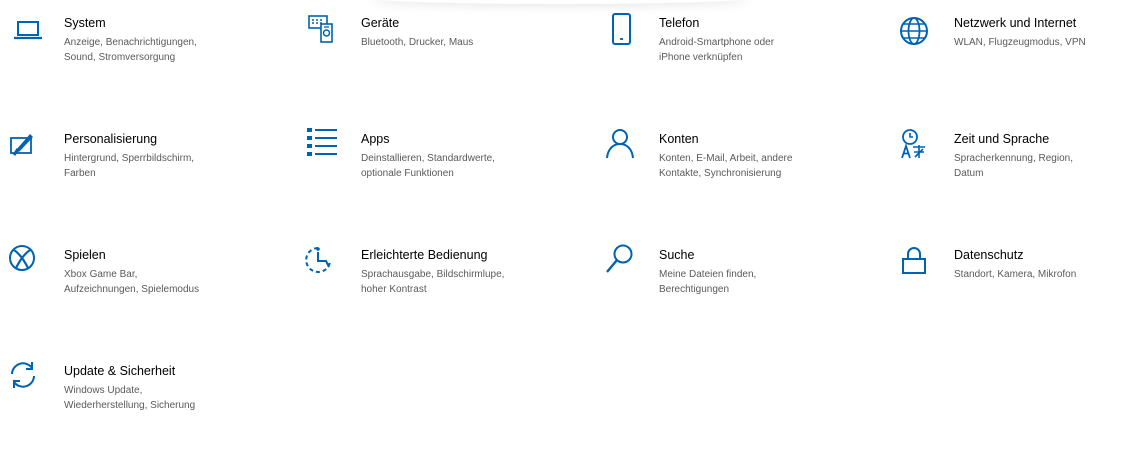  What do you see at coordinates (1011, 289) in the screenshot?
I see `tile-datenschutz: Datenschutz Standort, Kamera, Mikrofon` at bounding box center [1011, 289].